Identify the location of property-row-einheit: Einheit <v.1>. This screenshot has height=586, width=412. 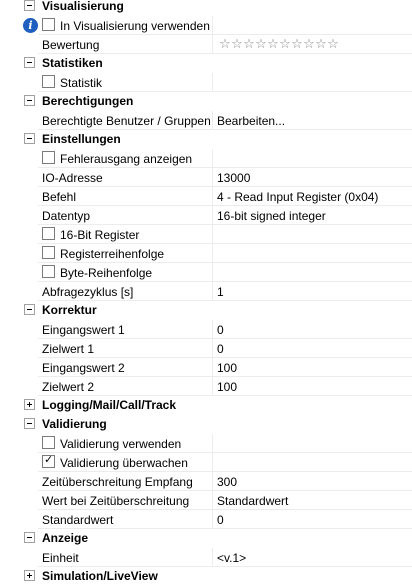
(206, 557).